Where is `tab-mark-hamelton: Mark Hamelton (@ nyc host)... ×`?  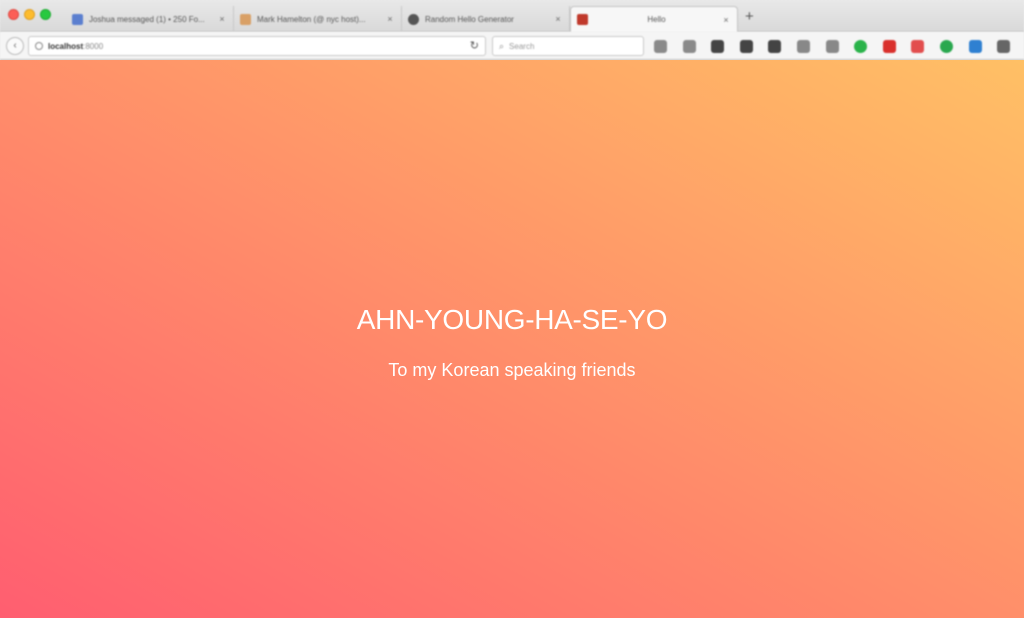
tab-mark-hamelton: Mark Hamelton (@ nyc host)... × is located at coordinates (318, 19).